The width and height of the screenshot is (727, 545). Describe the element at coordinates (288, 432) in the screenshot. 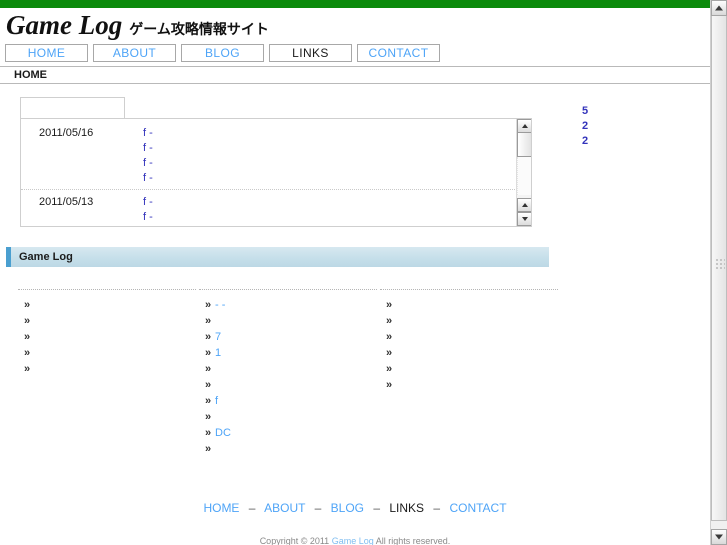

I see `list-item: » DC` at that location.